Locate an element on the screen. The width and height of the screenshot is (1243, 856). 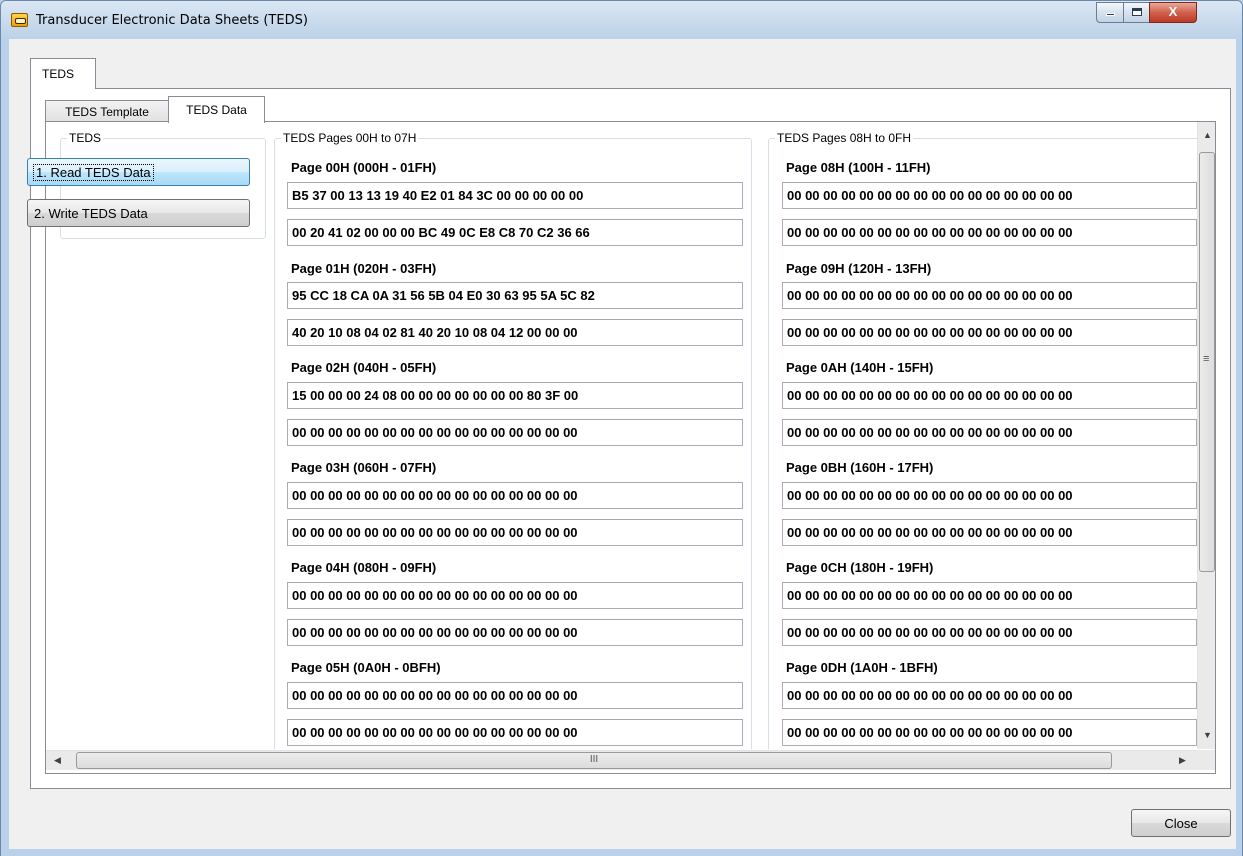
teds-group-title: TEDS is located at coordinates (85, 138).